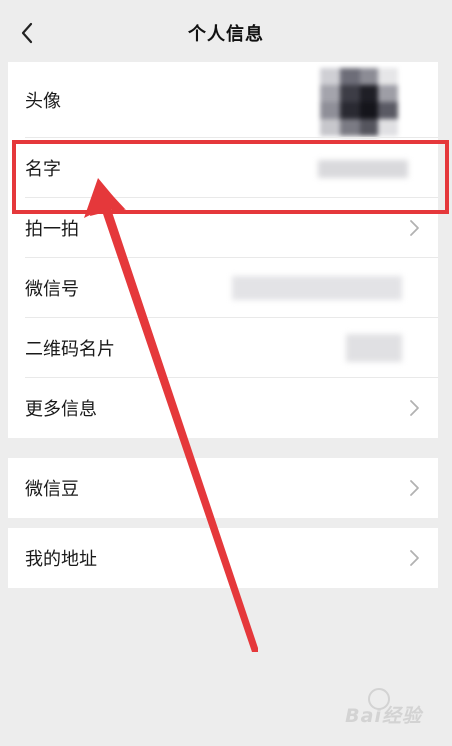 The image size is (452, 746). I want to click on watermark: Bai经验, so click(383, 716).